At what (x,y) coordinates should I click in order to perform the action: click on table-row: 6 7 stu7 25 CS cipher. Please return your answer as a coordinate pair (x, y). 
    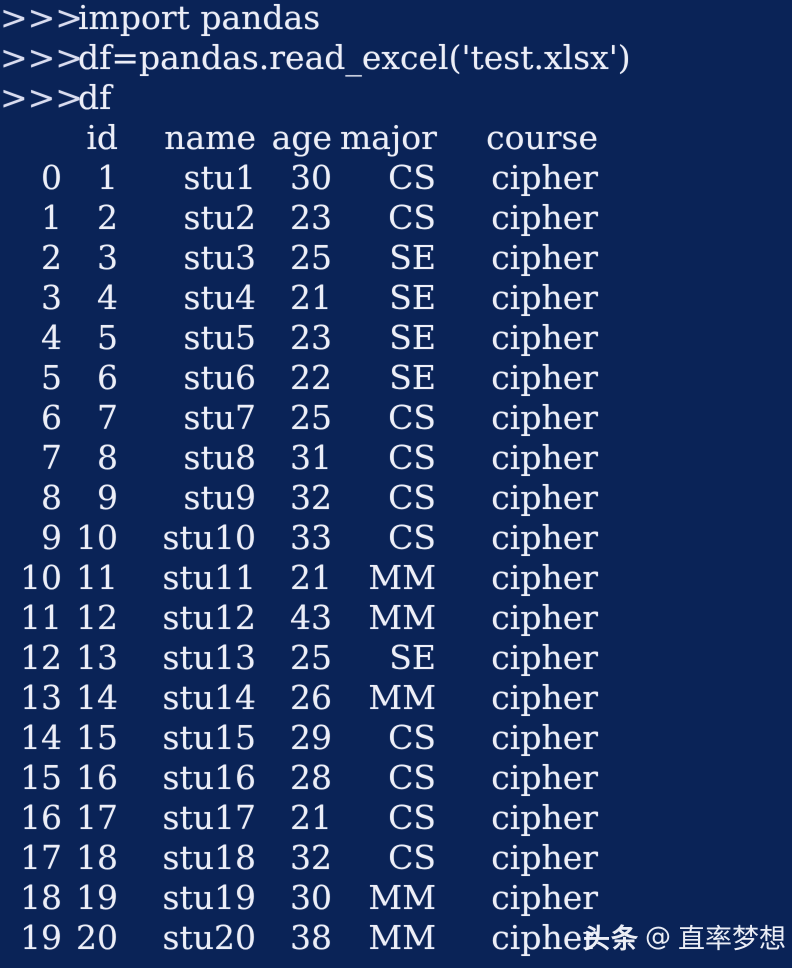
    Looking at the image, I should click on (396, 418).